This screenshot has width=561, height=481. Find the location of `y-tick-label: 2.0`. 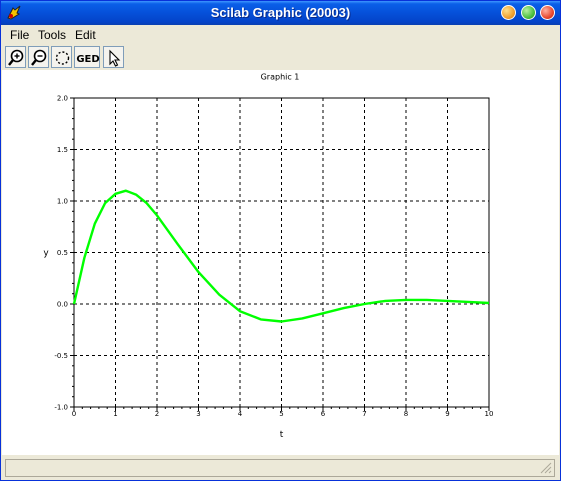

y-tick-label: 2.0 is located at coordinates (62, 99).